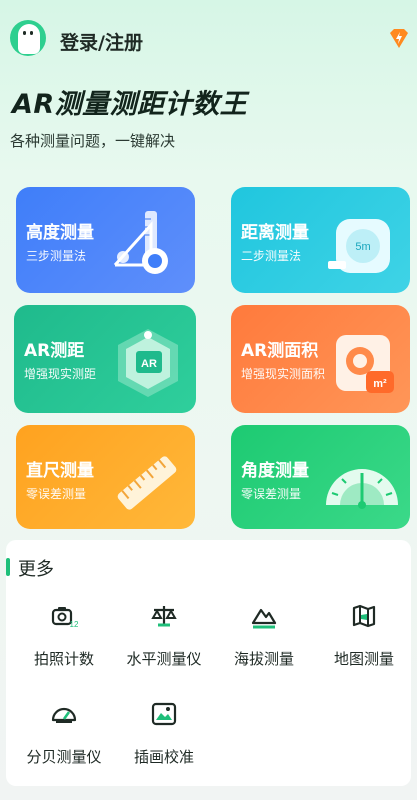  Describe the element at coordinates (36, 569) in the screenshot. I see `section-title: 更多` at that location.